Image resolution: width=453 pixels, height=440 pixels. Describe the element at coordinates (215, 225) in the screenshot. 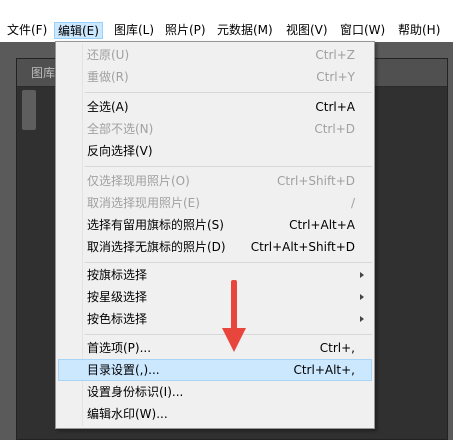

I see `menu-item-select-flagged: 选择有留用旗标的照片(S) Ctrl+Alt+A` at that location.